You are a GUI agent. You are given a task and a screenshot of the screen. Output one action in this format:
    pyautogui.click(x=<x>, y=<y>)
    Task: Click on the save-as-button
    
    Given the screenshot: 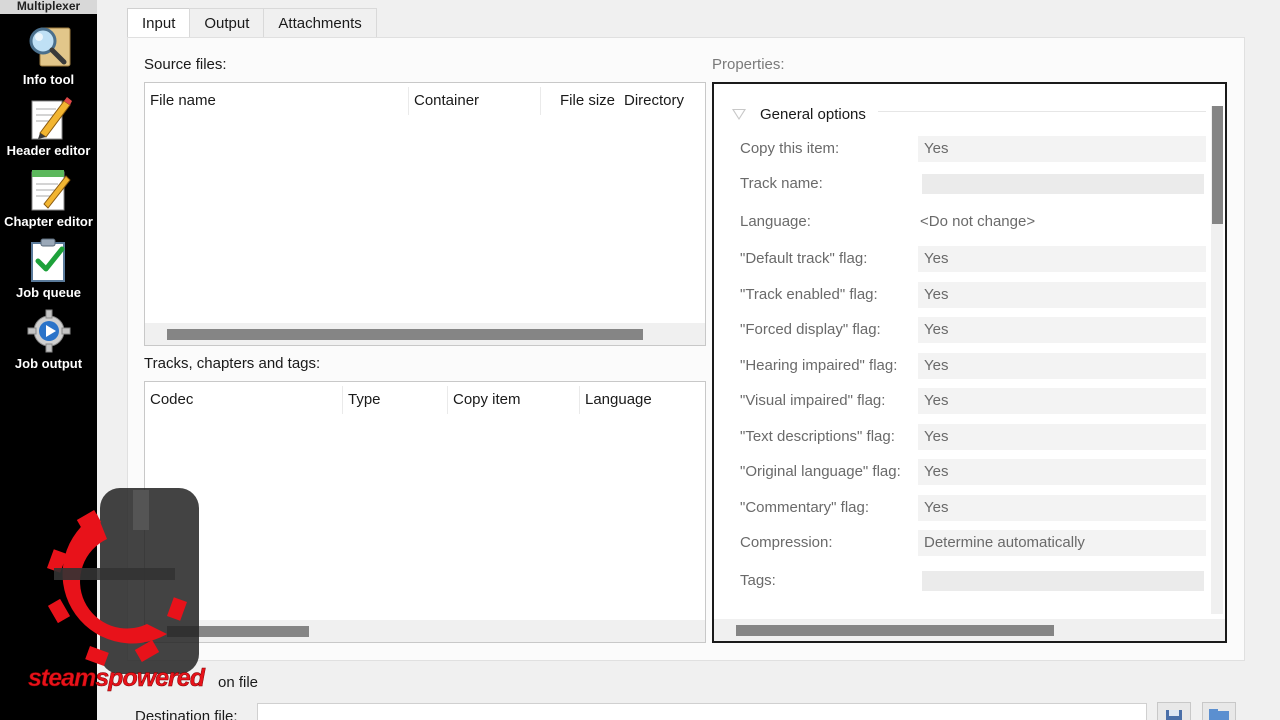 What is the action you would take?
    pyautogui.click(x=1174, y=711)
    